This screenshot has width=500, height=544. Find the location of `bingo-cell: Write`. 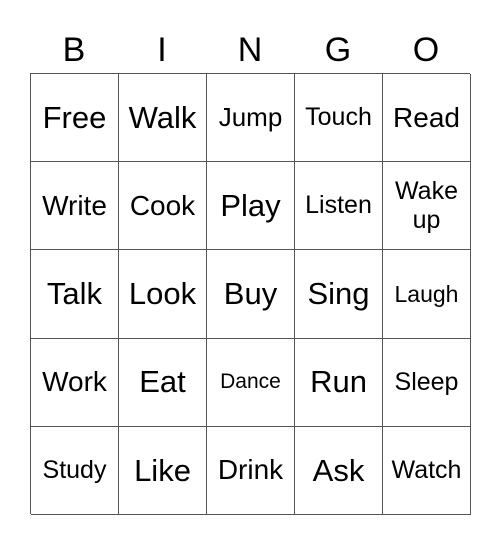

bingo-cell: Write is located at coordinates (75, 206).